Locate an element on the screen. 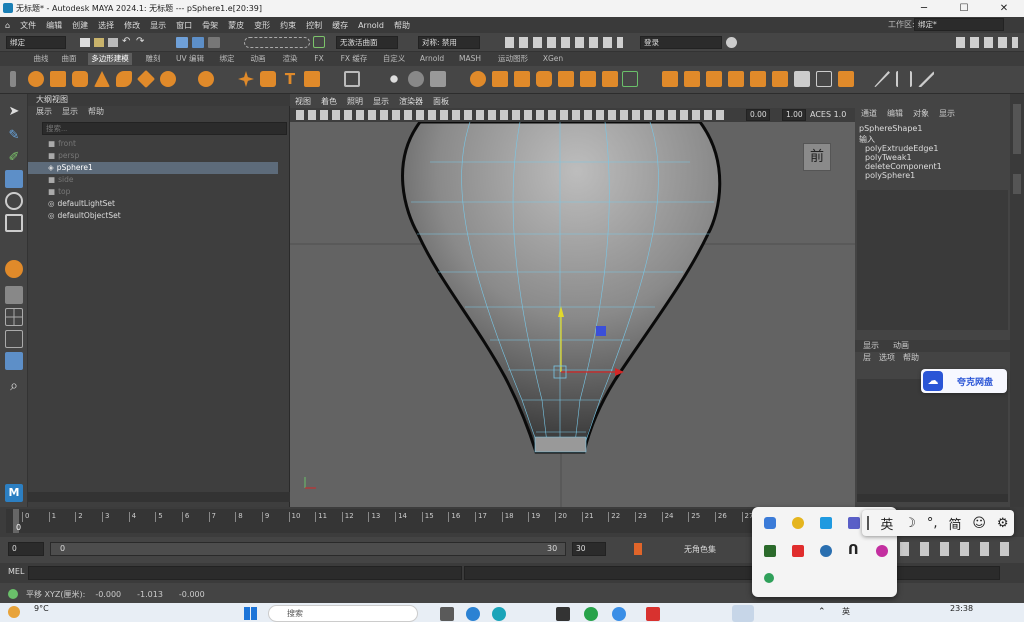  outliner-menu-display: 展示 is located at coordinates (44, 112).